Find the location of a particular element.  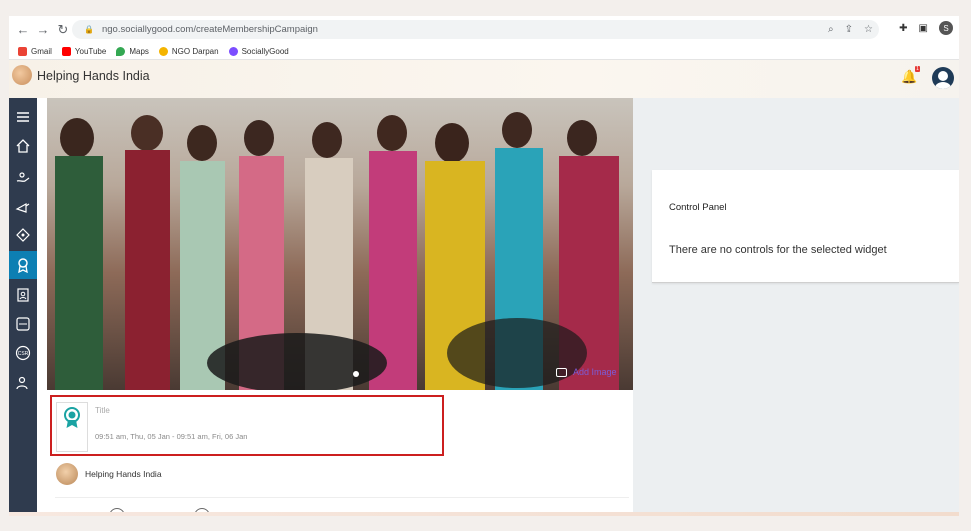

membership-award-icon is located at coordinates (72, 417).